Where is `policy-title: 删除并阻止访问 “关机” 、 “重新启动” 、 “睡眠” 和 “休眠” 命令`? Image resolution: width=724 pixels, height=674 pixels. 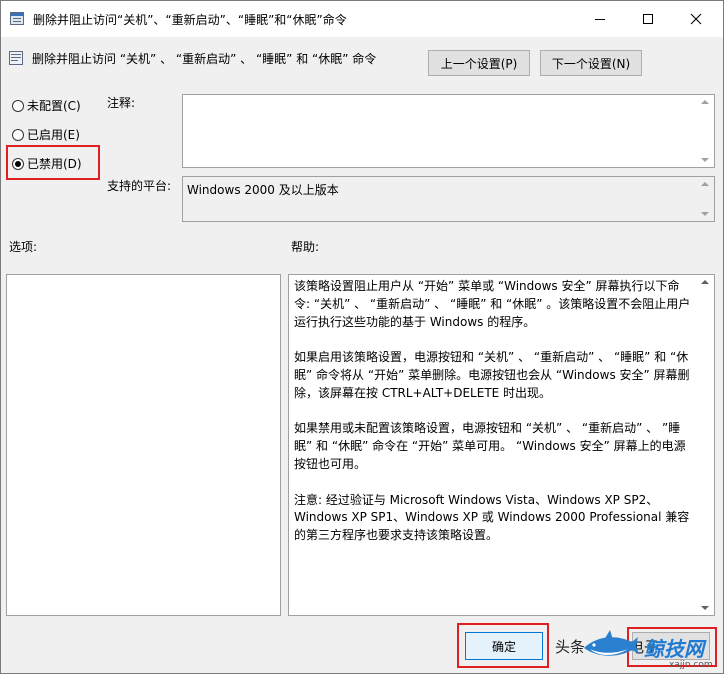
policy-title: 删除并阻止访问 “关机” 、 “重新启动” 、 “睡眠” 和 “休眠” 命令 is located at coordinates (204, 59).